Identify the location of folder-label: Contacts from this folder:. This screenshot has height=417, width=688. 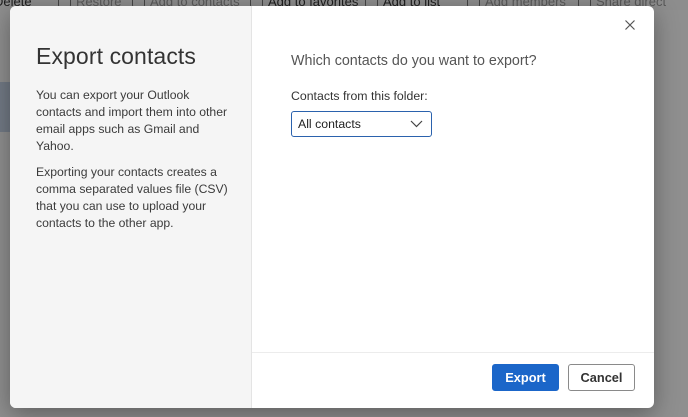
(359, 96).